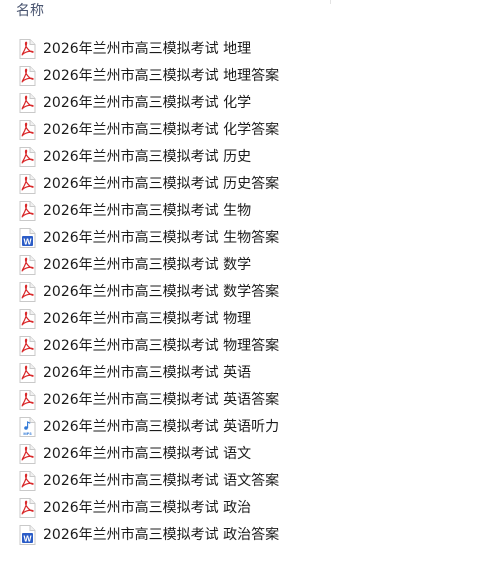  I want to click on file-row: 2026年兰州市高三模拟考试 化学答案, so click(245, 129).